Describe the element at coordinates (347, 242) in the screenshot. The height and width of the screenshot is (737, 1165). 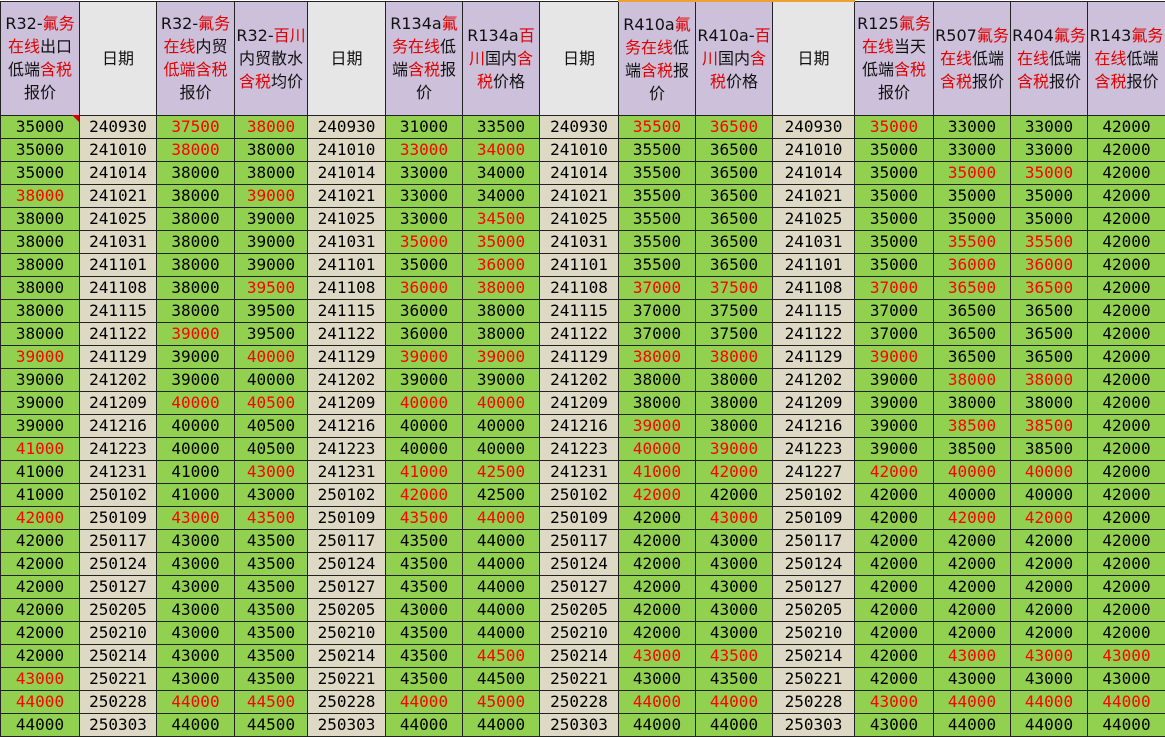
I see `cell-date2: 241031` at that location.